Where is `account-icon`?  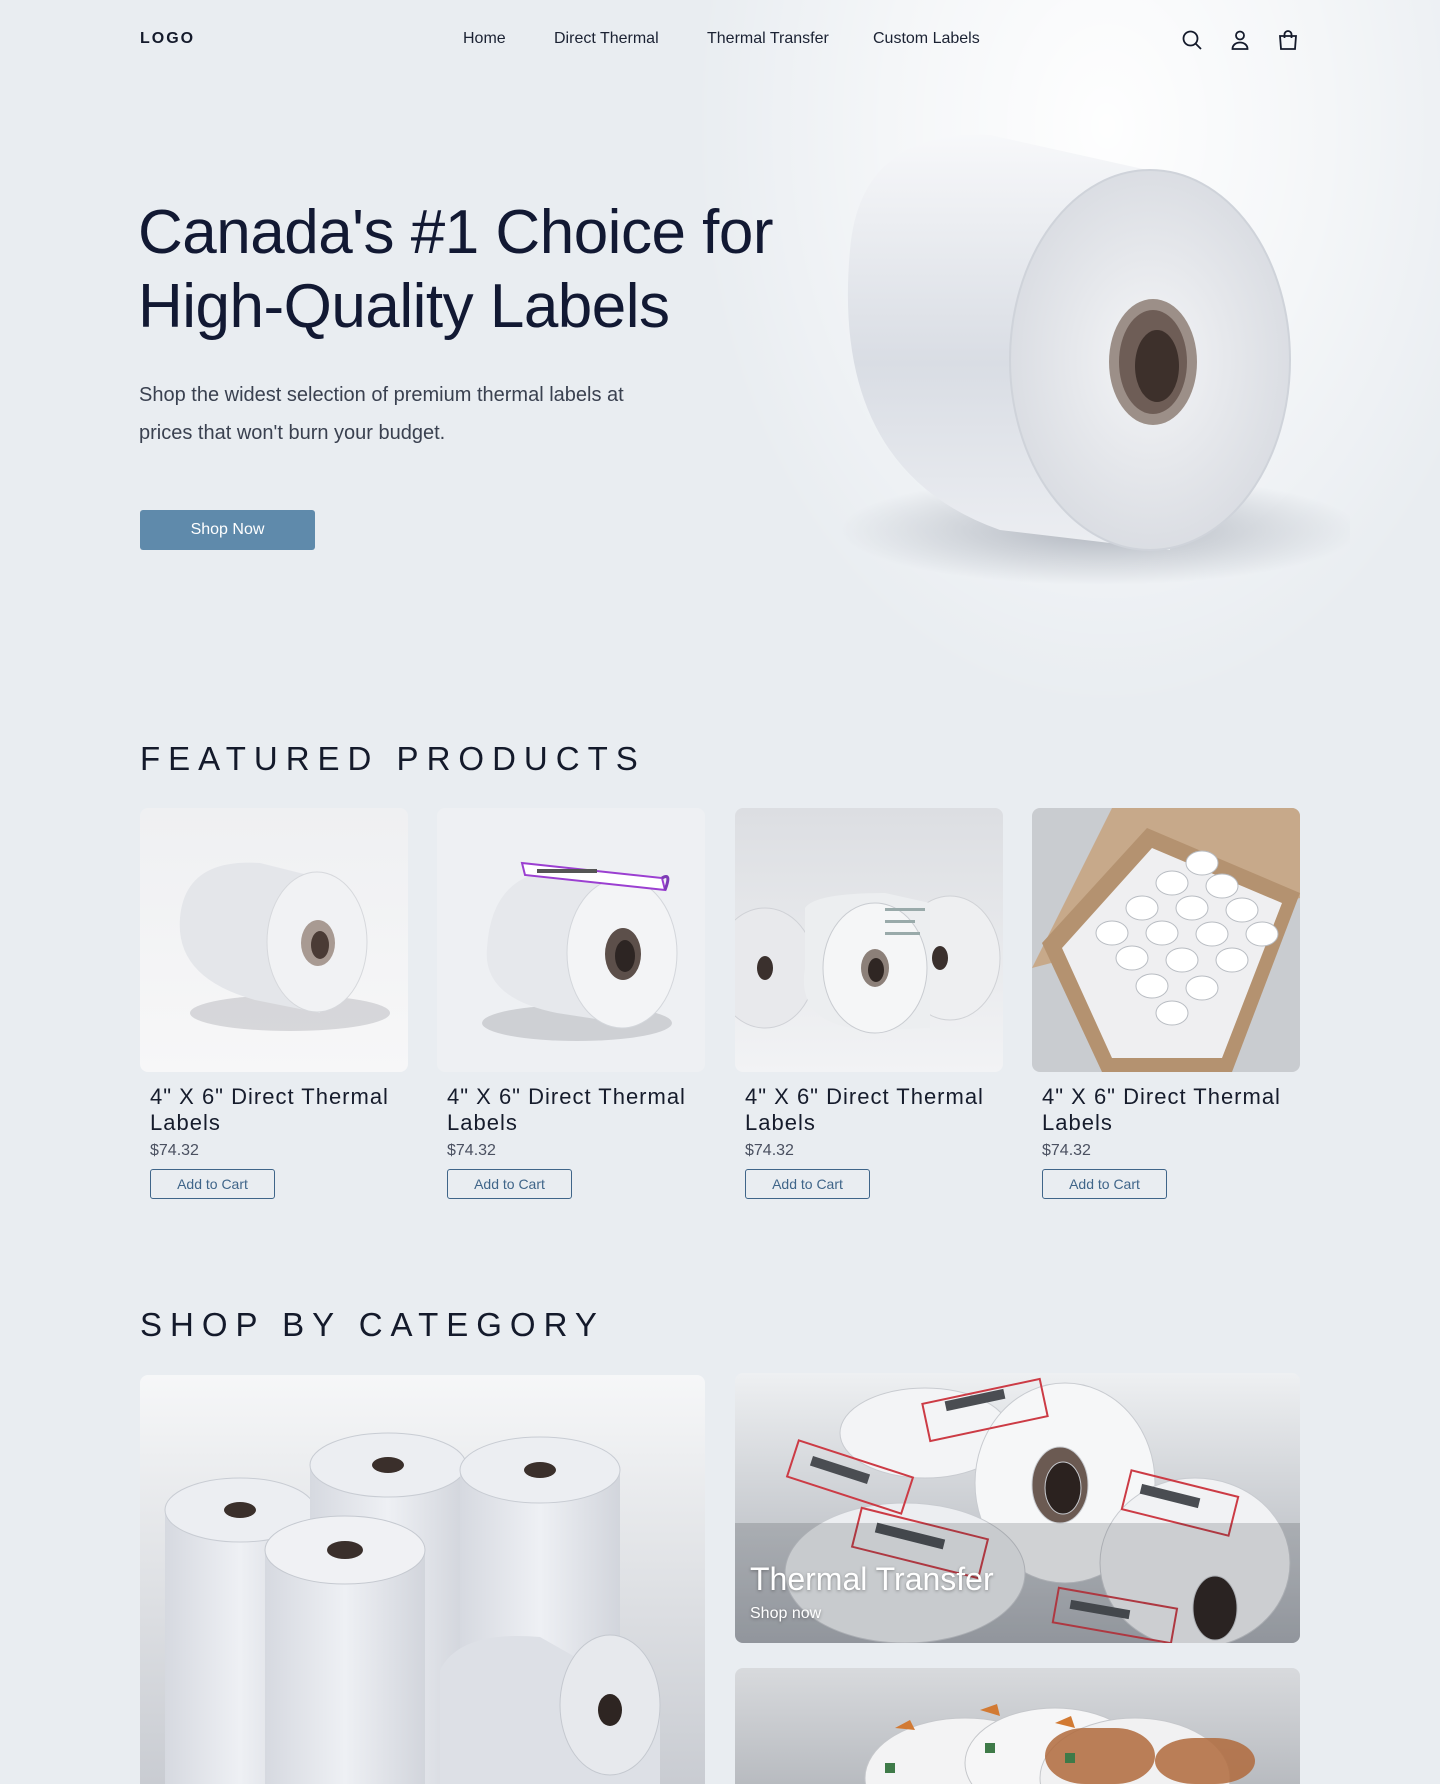 account-icon is located at coordinates (1240, 40).